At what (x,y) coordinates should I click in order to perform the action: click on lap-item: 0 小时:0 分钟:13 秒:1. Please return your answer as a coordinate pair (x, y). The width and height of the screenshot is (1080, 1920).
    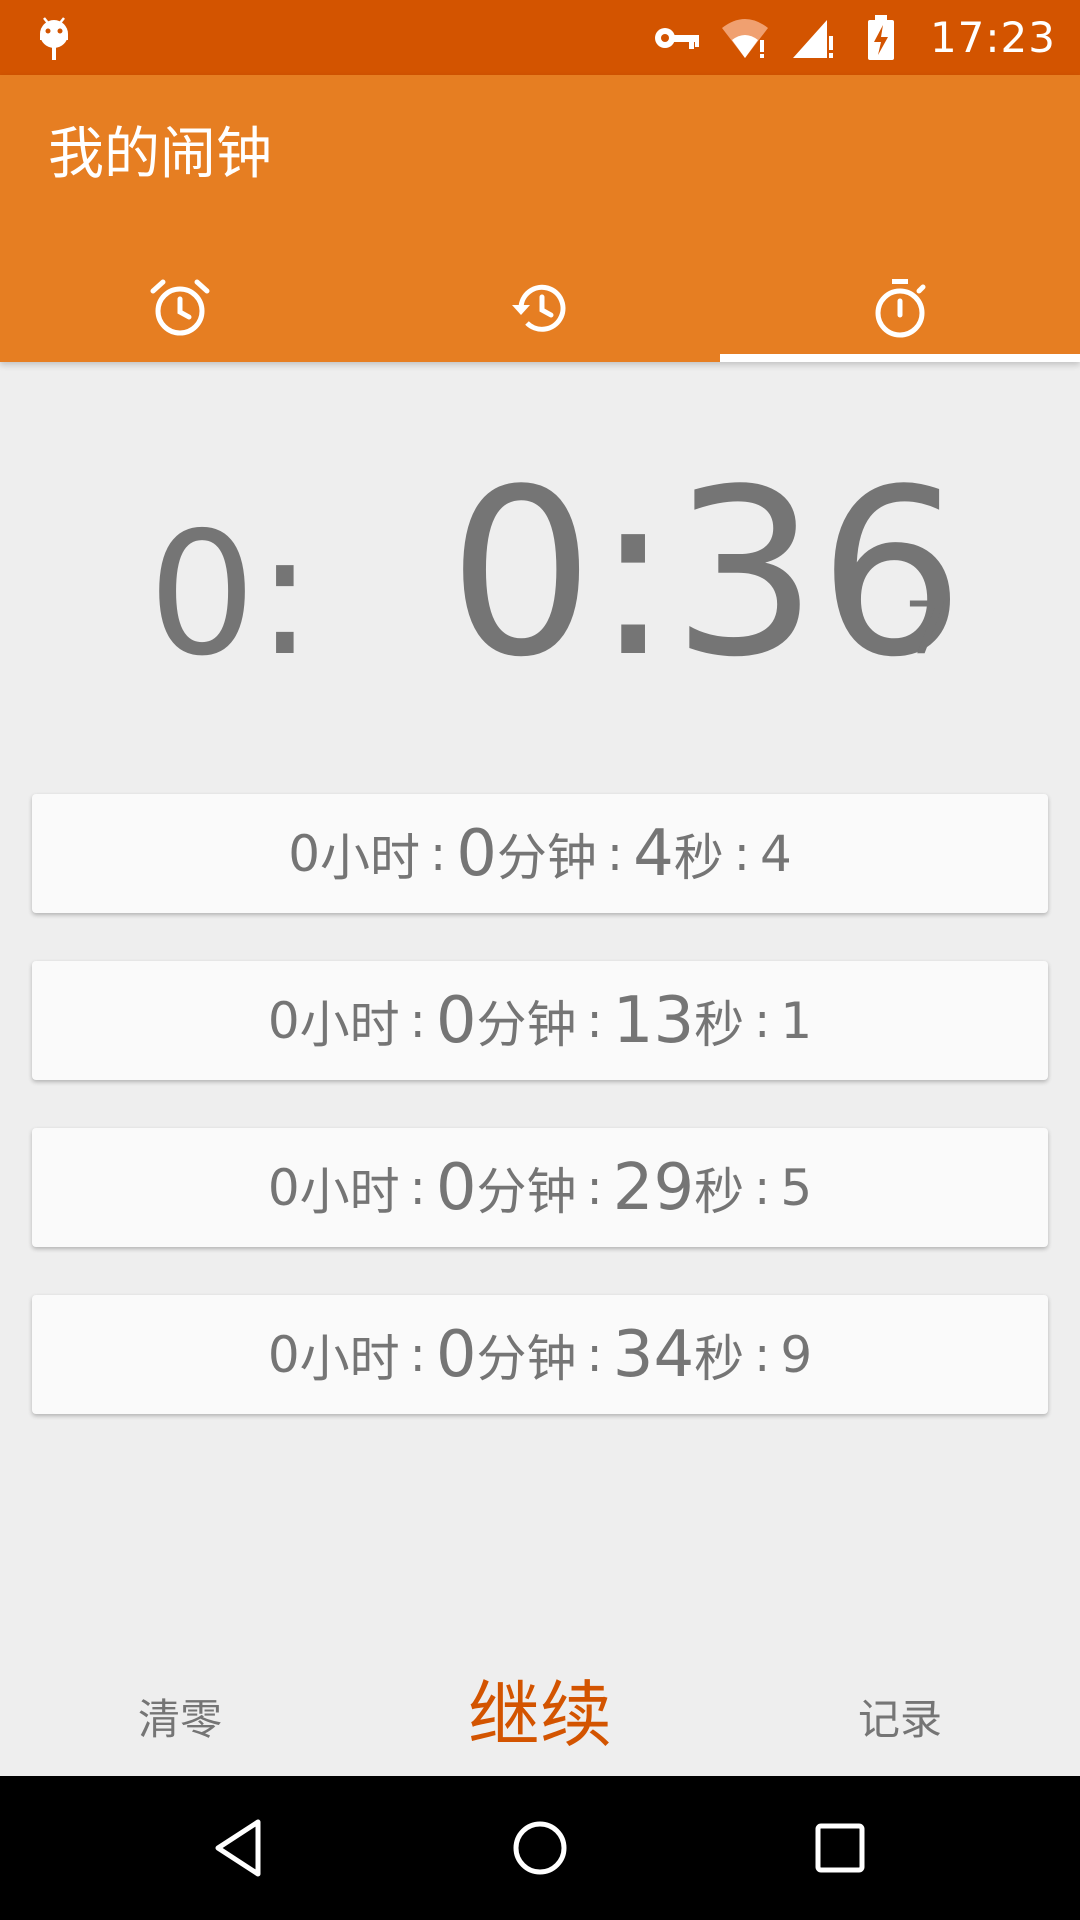
    Looking at the image, I should click on (540, 1020).